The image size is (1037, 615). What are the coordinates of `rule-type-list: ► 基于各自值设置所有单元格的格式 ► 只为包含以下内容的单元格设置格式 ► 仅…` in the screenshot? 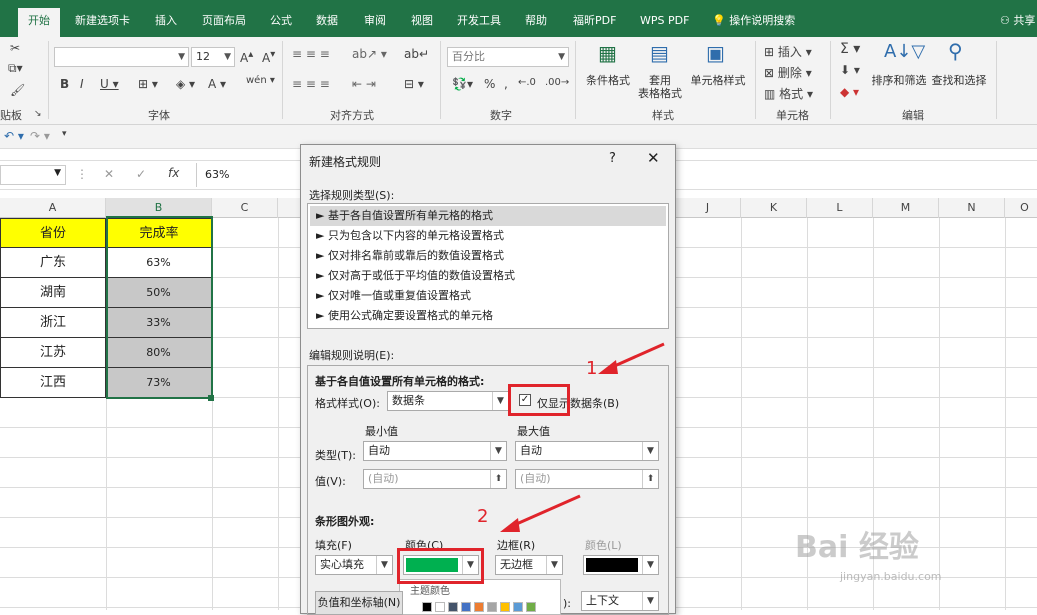 It's located at (488, 266).